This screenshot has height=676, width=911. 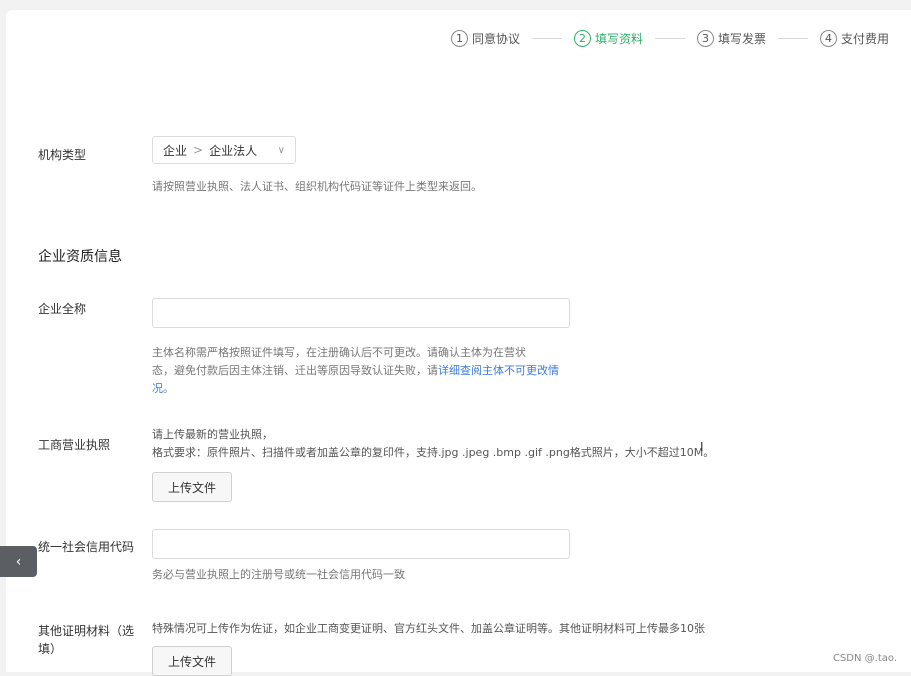 What do you see at coordinates (86, 547) in the screenshot?
I see `credit-code-label: 统一社会信用代码` at bounding box center [86, 547].